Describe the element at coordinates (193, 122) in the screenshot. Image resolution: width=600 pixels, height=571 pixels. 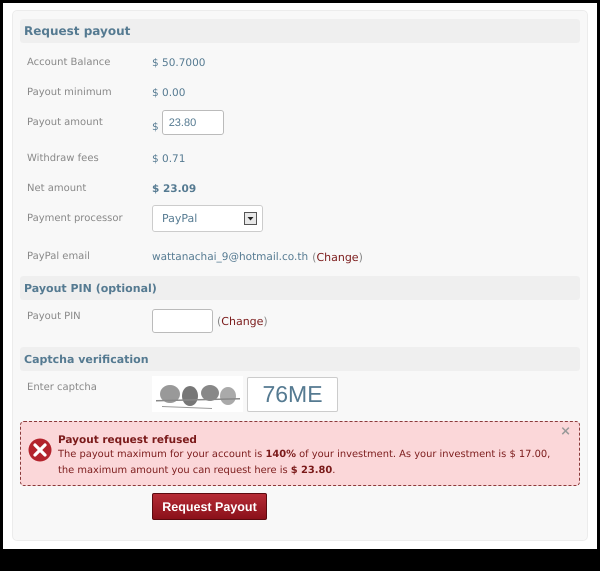
I see `amount-input: 23.80` at that location.